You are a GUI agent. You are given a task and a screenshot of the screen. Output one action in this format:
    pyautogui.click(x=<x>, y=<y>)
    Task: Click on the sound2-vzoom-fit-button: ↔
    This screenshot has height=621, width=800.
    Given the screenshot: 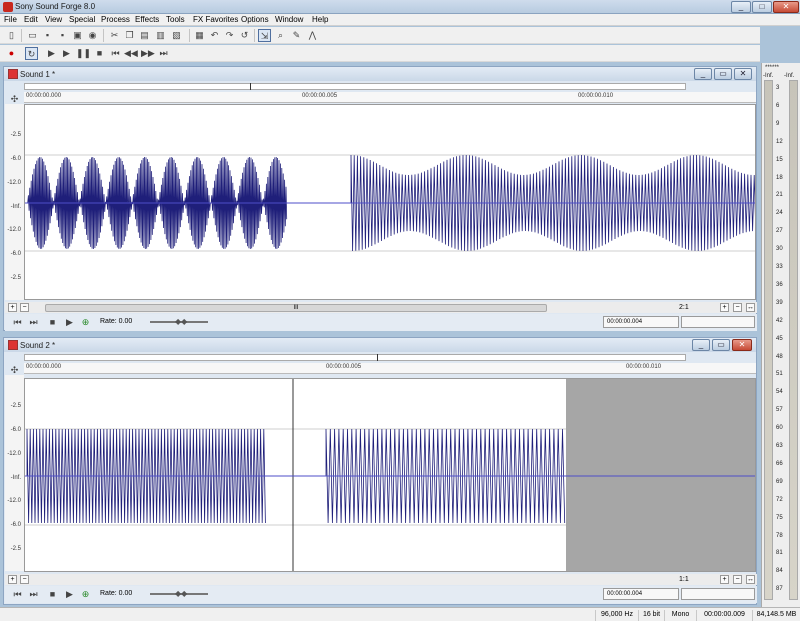 What is the action you would take?
    pyautogui.click(x=750, y=579)
    